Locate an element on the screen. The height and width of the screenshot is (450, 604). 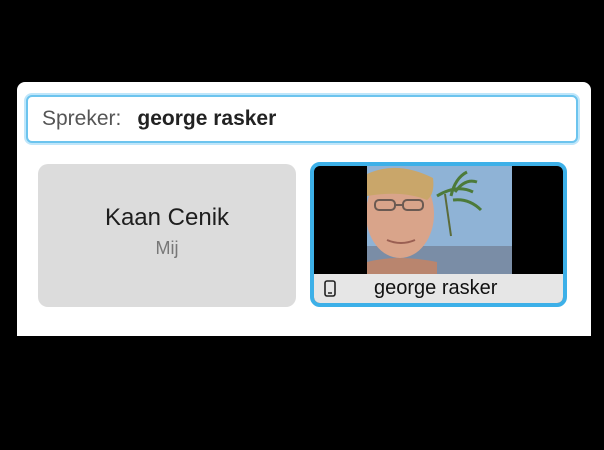
active-speaker-bar: Spreker: george rasker is located at coordinates (302, 119).